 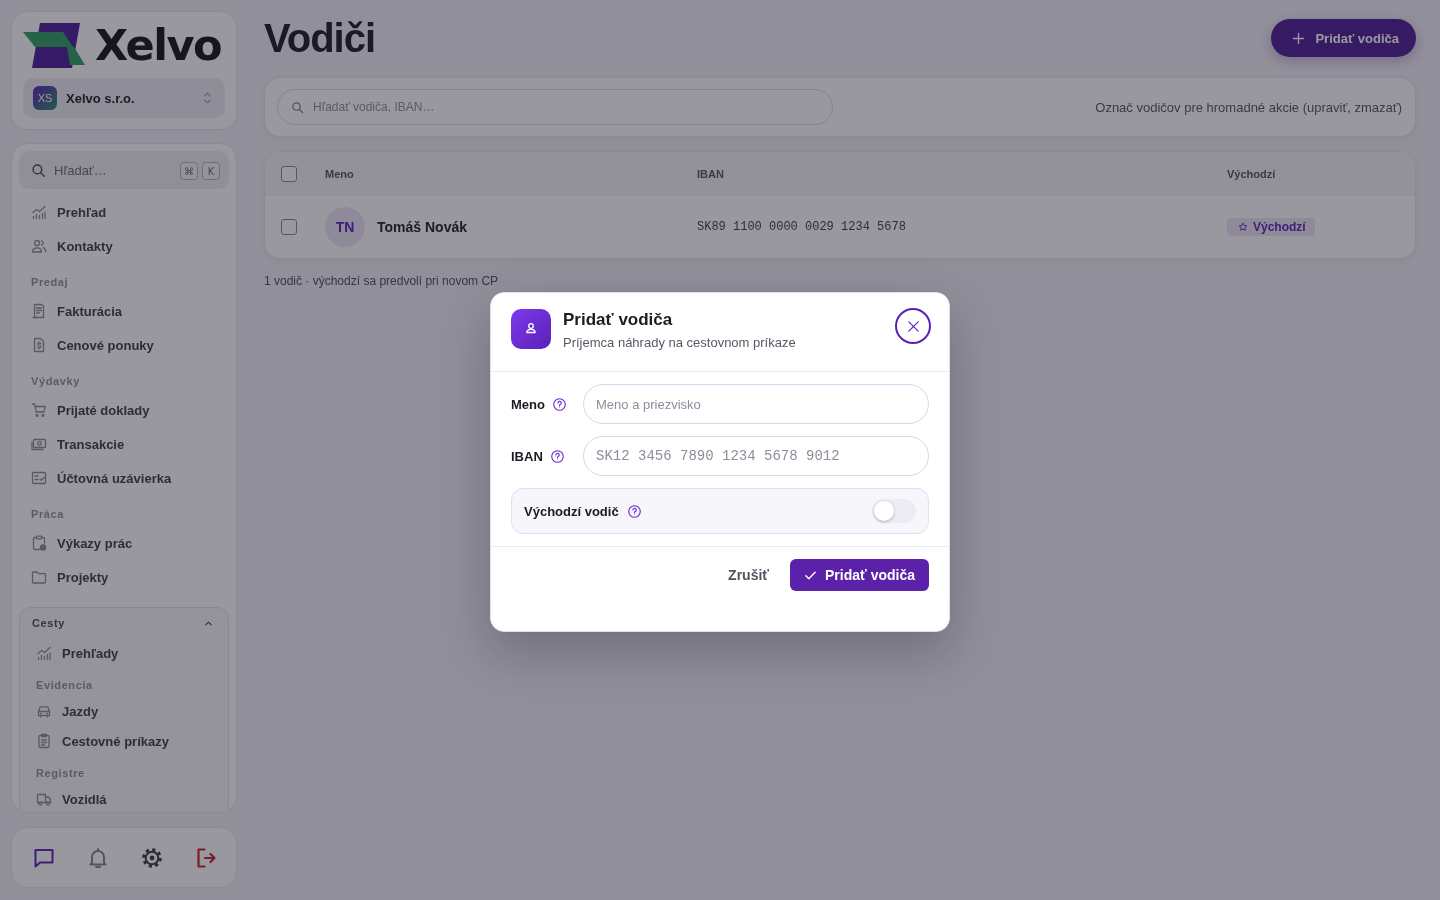 I want to click on logout-button, so click(x=206, y=857).